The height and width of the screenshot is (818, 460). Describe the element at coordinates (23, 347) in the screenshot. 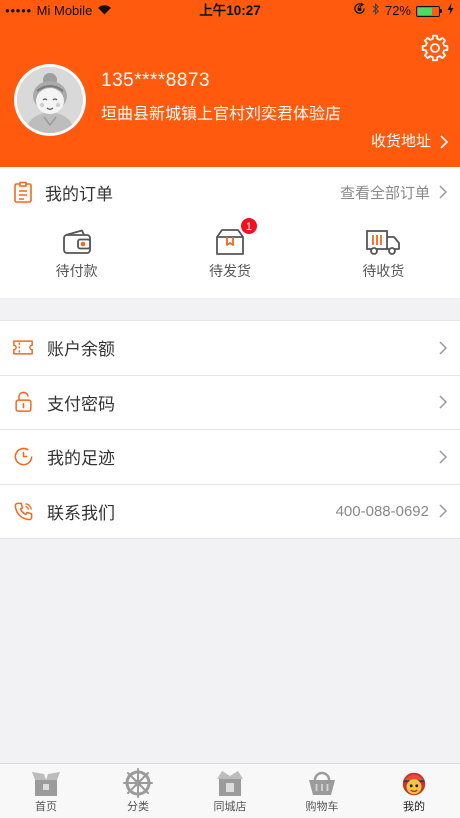

I see `ticket-icon` at that location.